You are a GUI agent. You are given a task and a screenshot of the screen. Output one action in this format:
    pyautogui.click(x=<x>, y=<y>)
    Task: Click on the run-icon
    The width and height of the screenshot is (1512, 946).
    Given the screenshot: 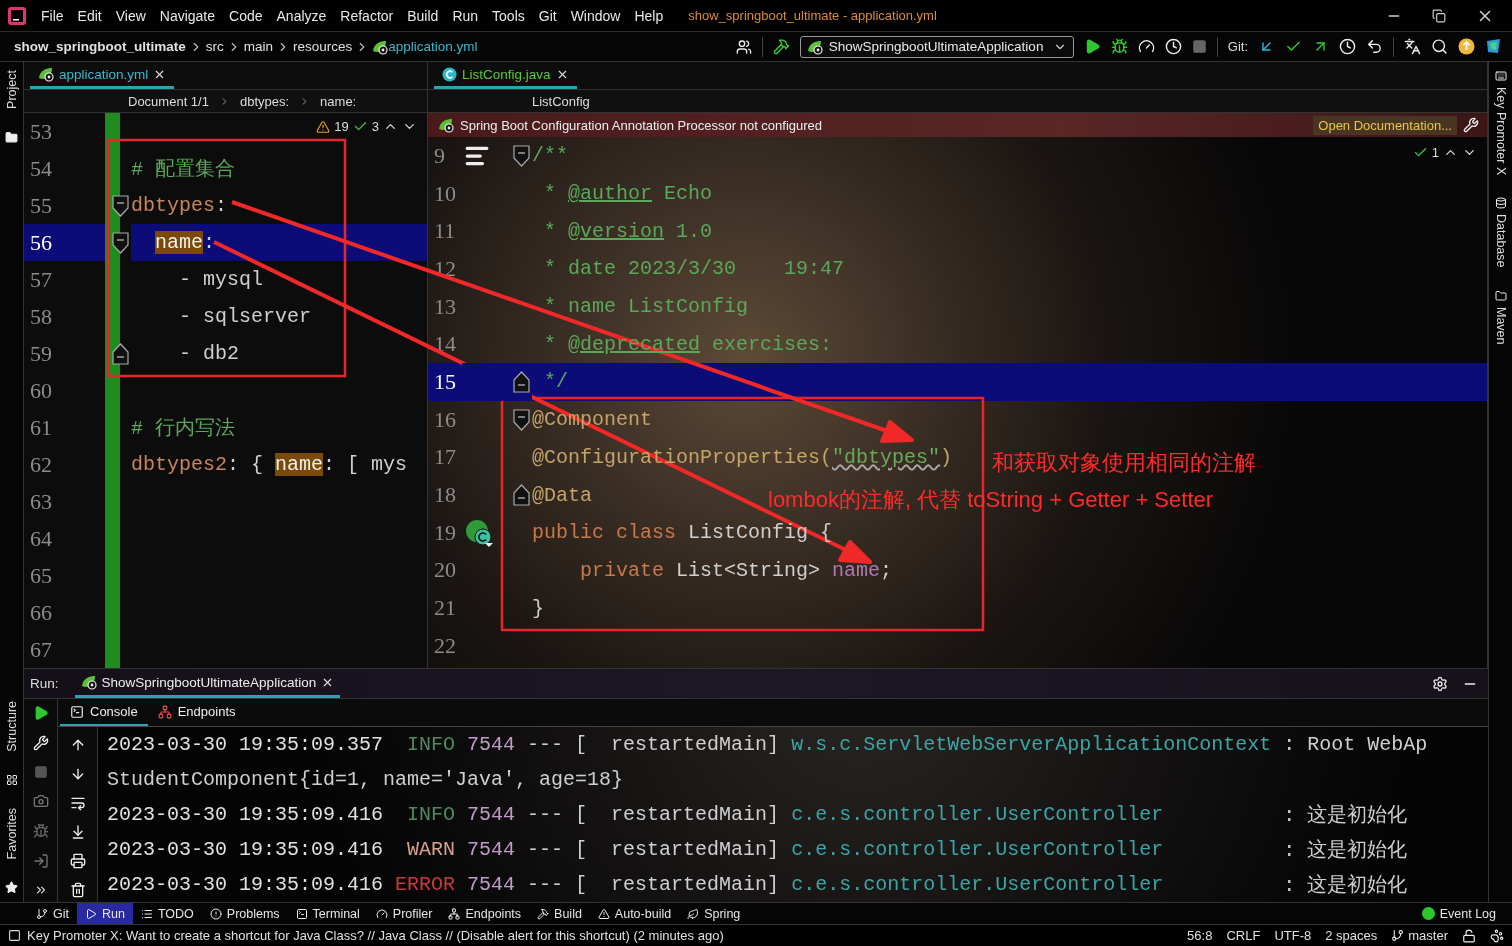 What is the action you would take?
    pyautogui.click(x=91, y=913)
    